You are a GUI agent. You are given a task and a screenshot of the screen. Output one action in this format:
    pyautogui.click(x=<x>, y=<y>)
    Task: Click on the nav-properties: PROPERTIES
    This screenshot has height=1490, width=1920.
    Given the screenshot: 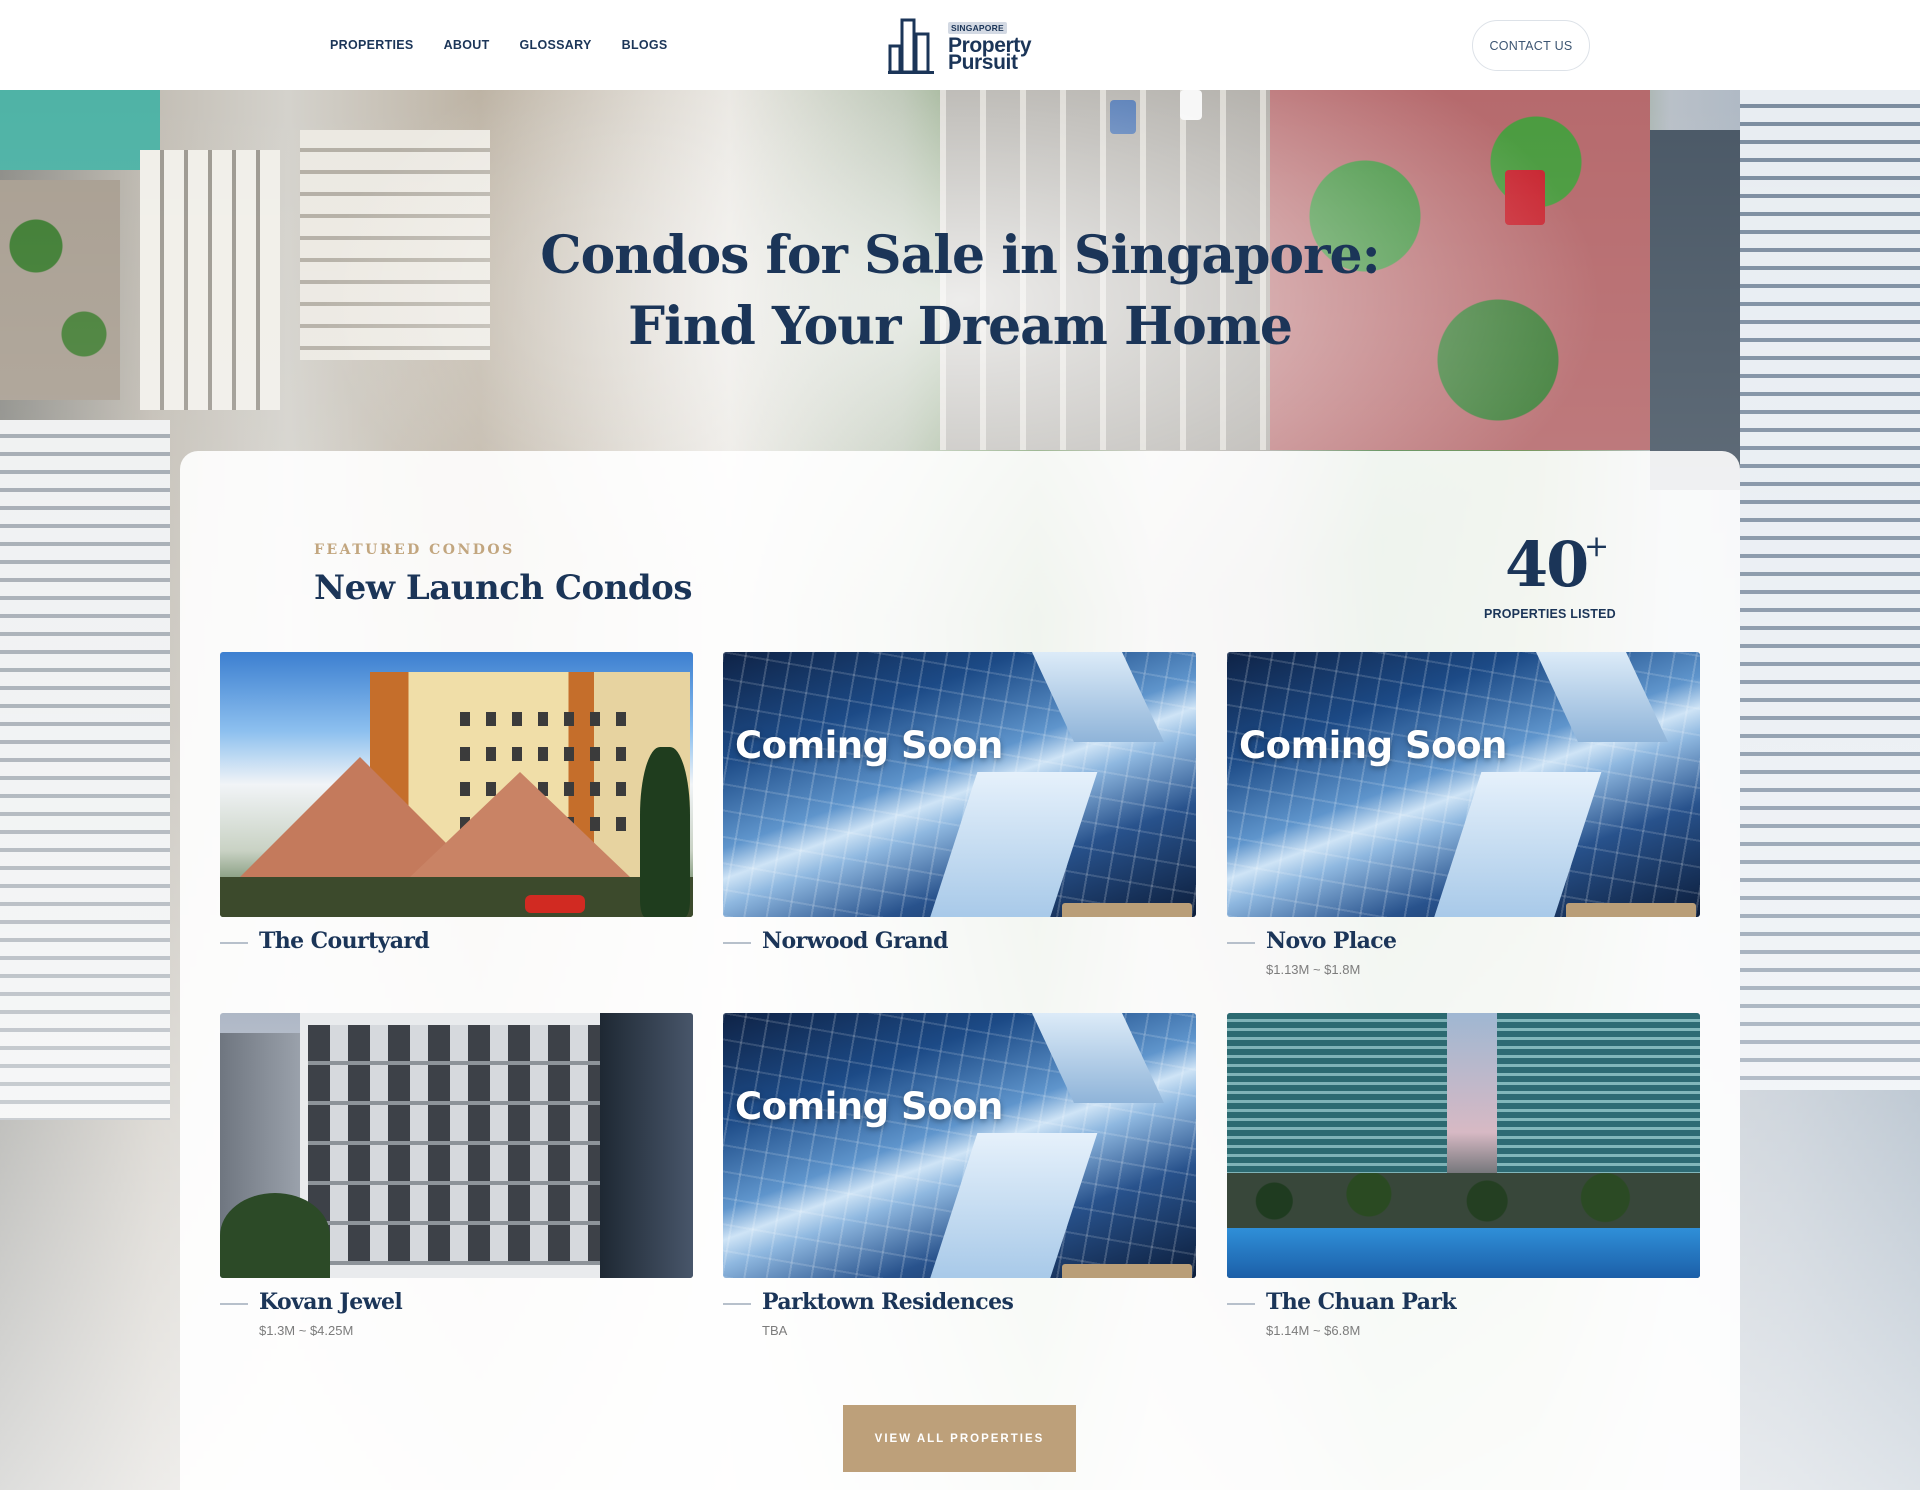 What is the action you would take?
    pyautogui.click(x=372, y=45)
    